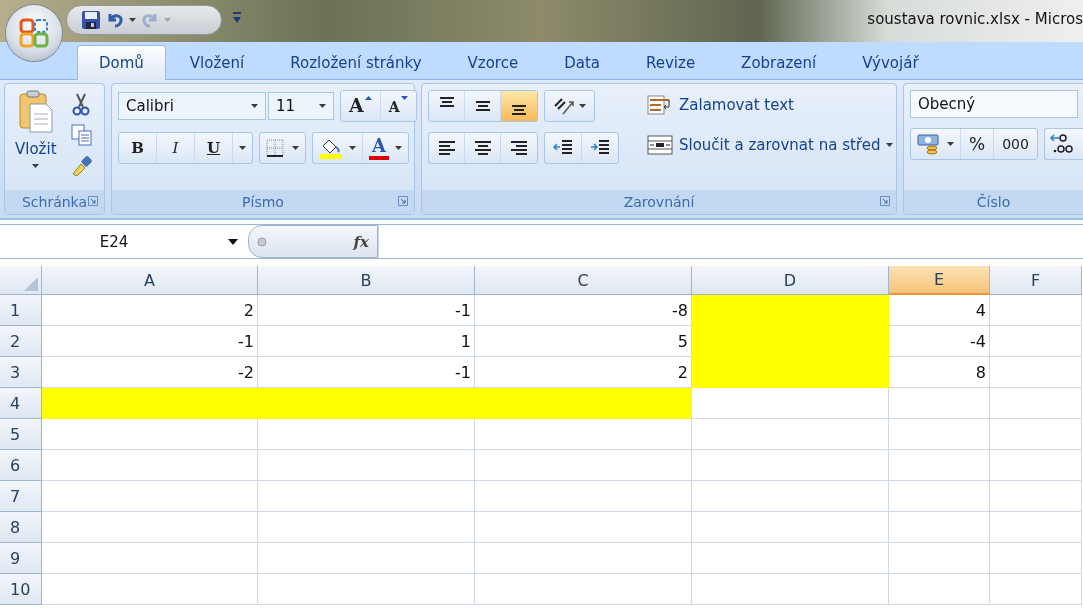 The height and width of the screenshot is (612, 1083). Describe the element at coordinates (36, 166) in the screenshot. I see `paste-dropdown-icon` at that location.